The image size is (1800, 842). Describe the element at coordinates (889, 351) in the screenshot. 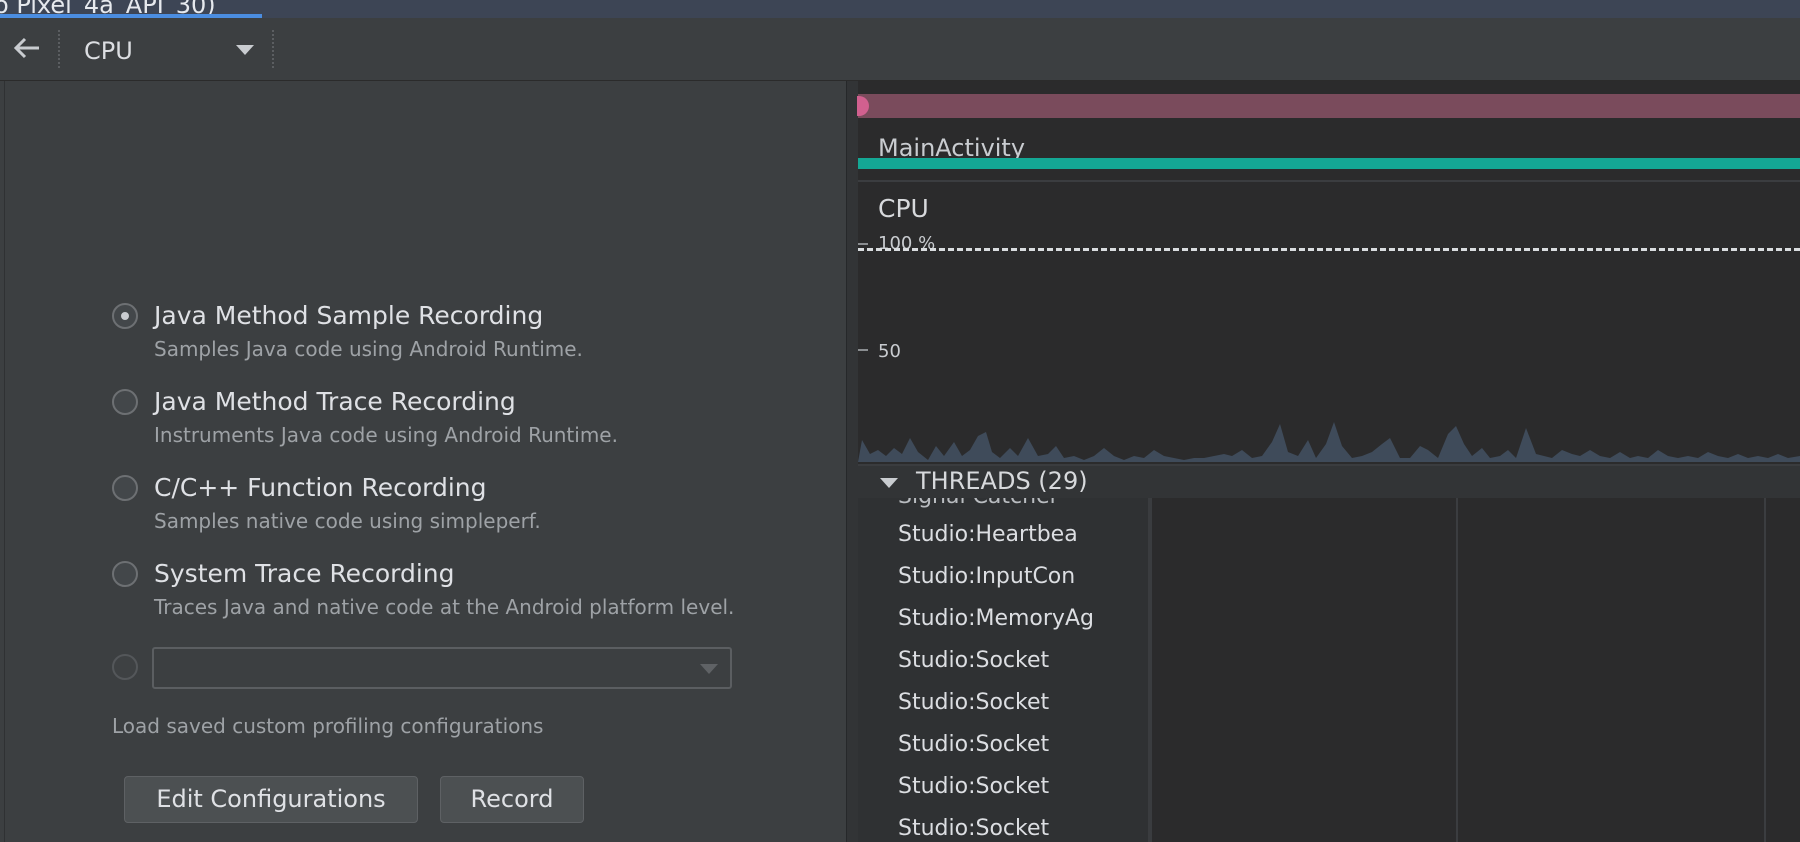

I see `y-axis-label-mid: 50` at that location.